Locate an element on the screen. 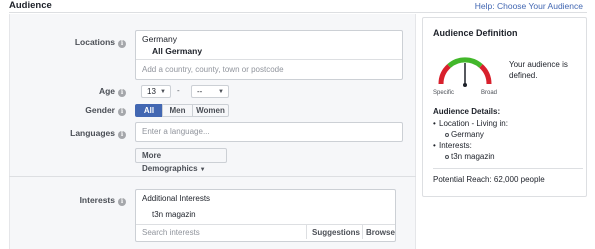  header-divider is located at coordinates (298, 12).